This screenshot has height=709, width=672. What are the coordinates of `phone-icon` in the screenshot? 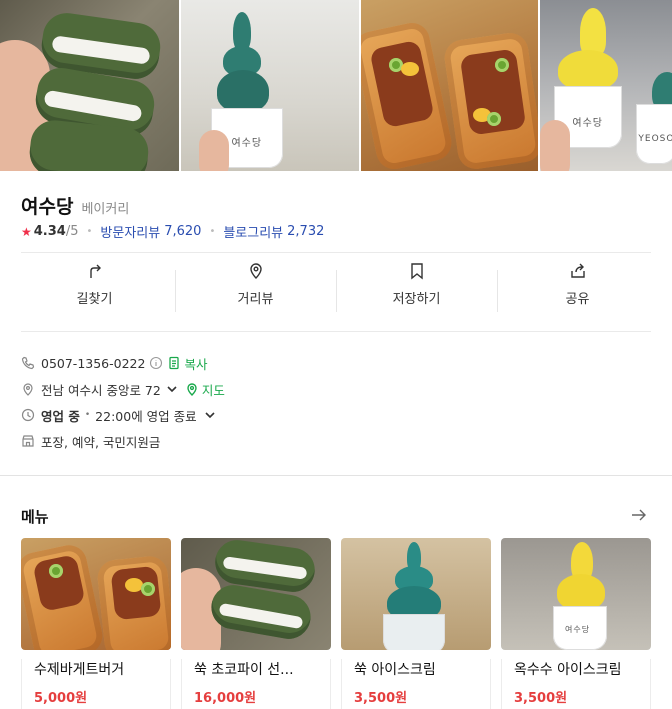 It's located at (28, 363).